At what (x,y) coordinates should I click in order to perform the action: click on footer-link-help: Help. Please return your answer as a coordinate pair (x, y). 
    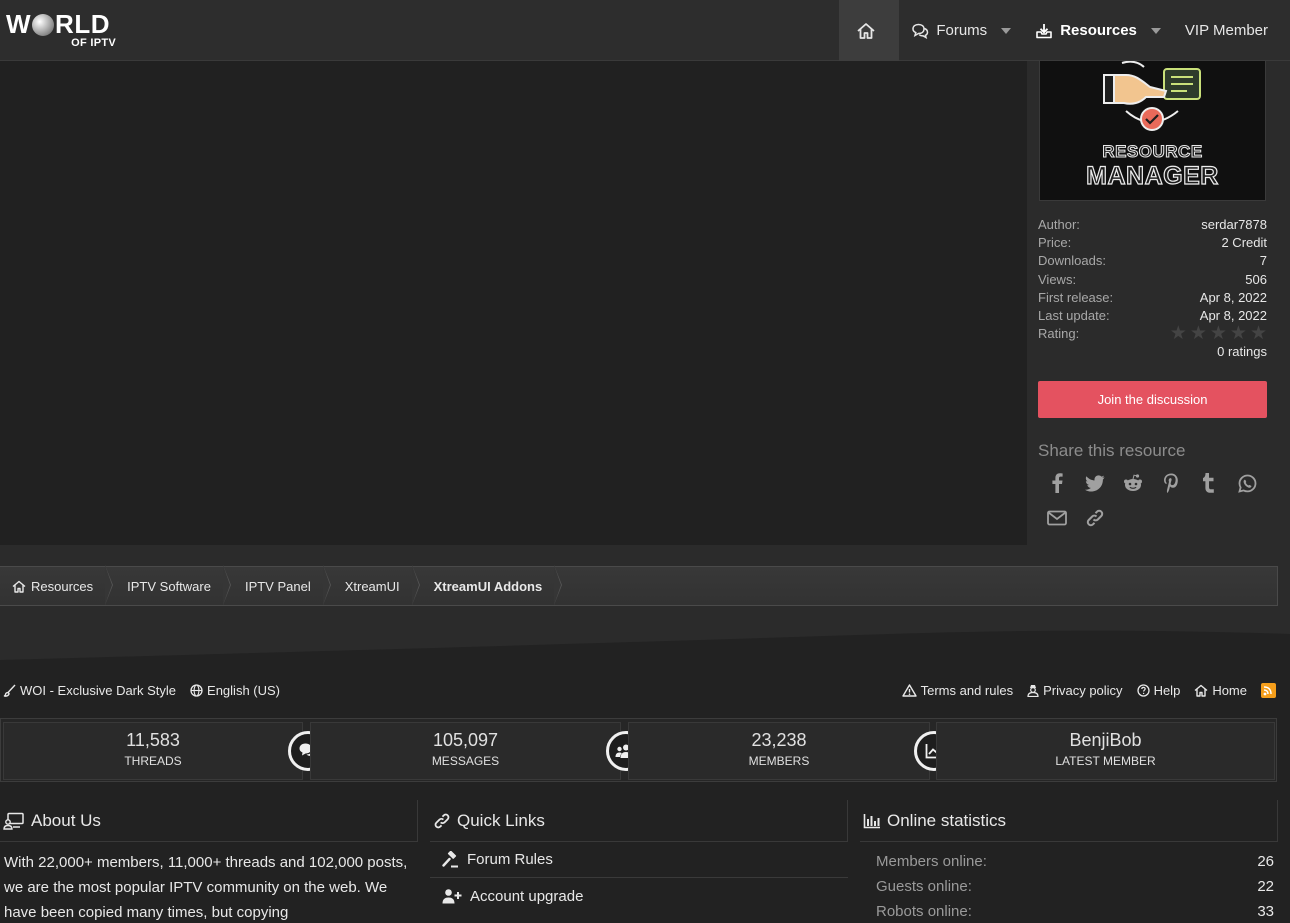
    Looking at the image, I should click on (1158, 690).